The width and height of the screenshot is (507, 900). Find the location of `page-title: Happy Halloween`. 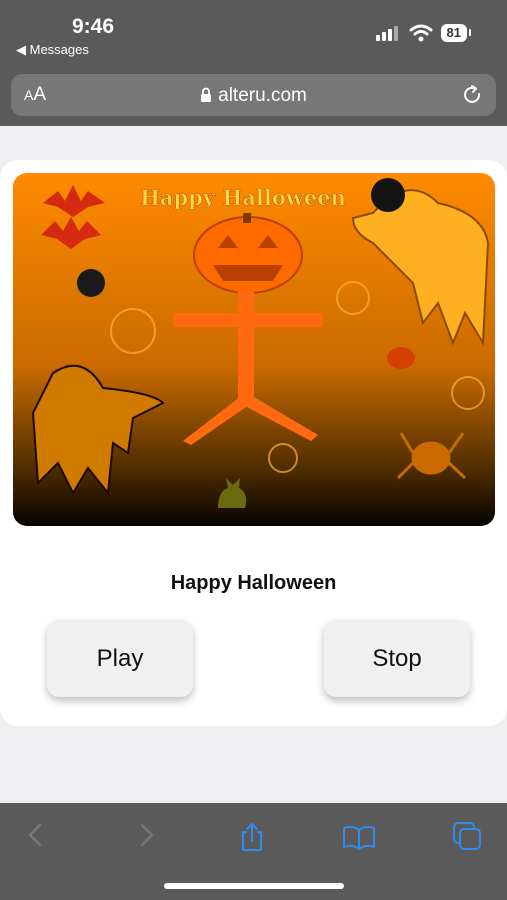

page-title: Happy Halloween is located at coordinates (253, 583).